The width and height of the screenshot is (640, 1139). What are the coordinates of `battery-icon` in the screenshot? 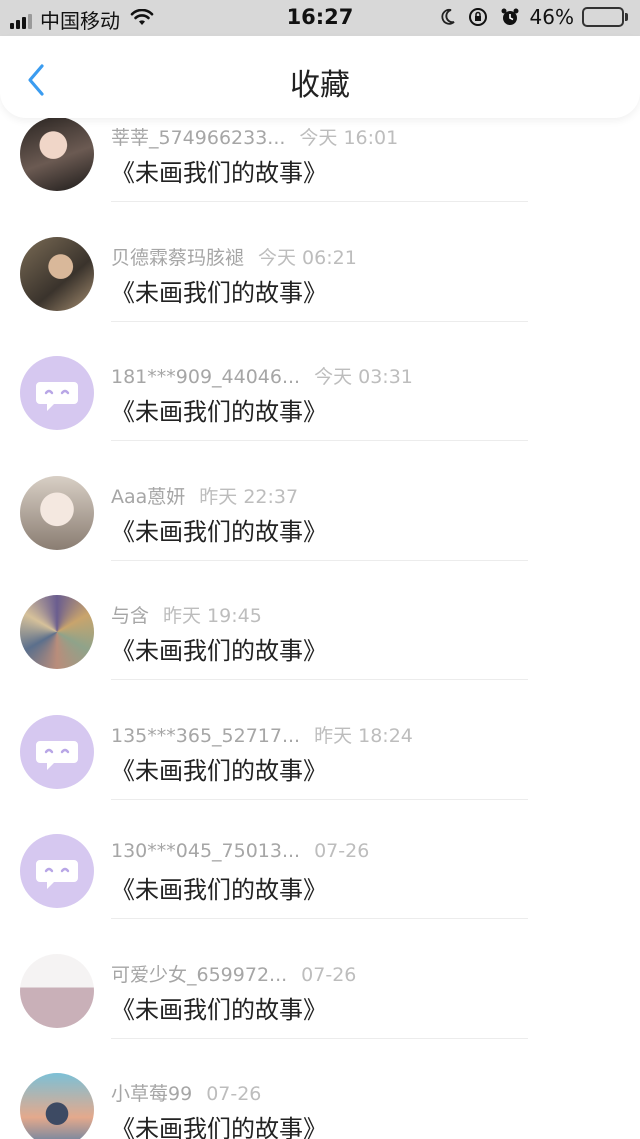 It's located at (605, 17).